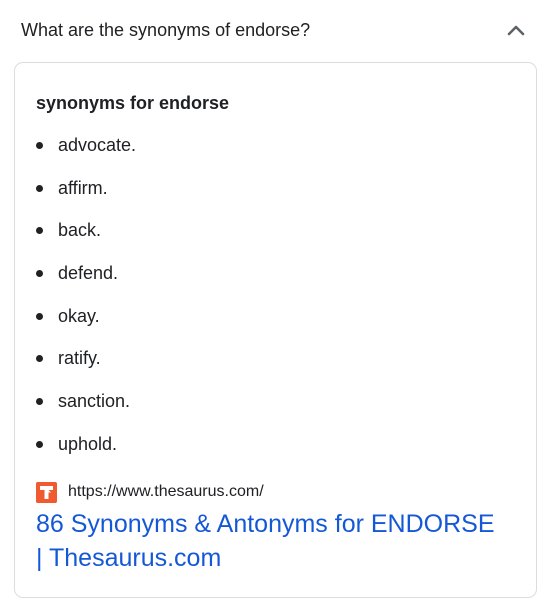  Describe the element at coordinates (165, 30) in the screenshot. I see `faq-question-text: What are the synonyms of endorse?` at that location.